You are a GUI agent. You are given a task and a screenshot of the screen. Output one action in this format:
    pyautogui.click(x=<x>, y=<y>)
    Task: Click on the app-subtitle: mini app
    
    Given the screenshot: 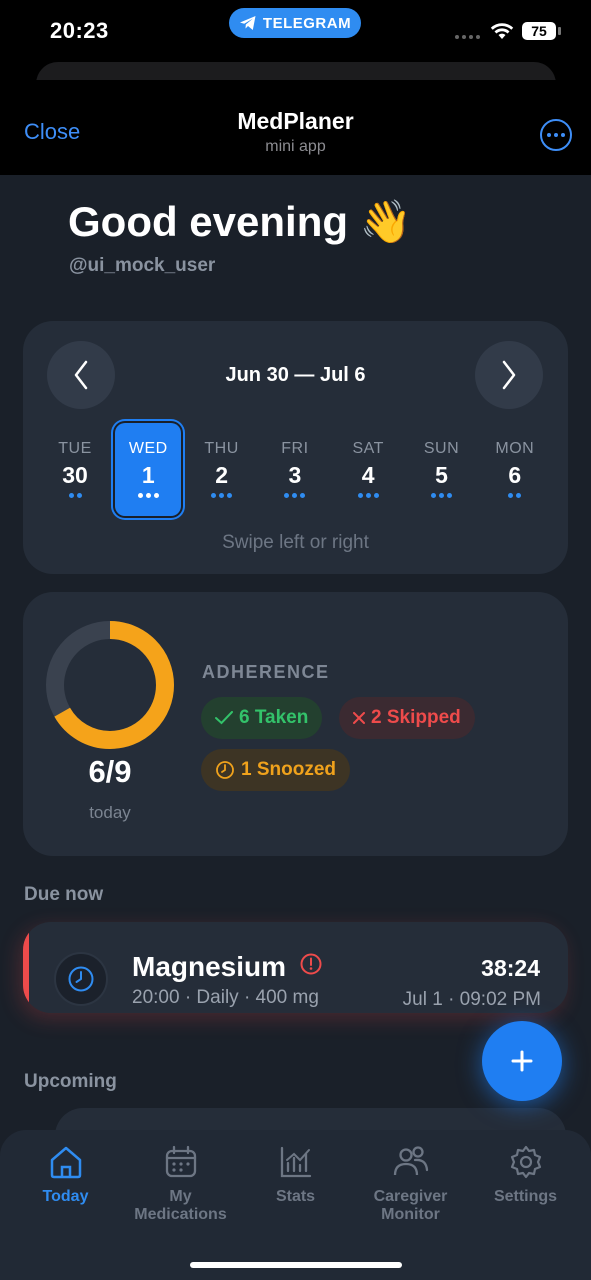 What is the action you would take?
    pyautogui.click(x=295, y=146)
    